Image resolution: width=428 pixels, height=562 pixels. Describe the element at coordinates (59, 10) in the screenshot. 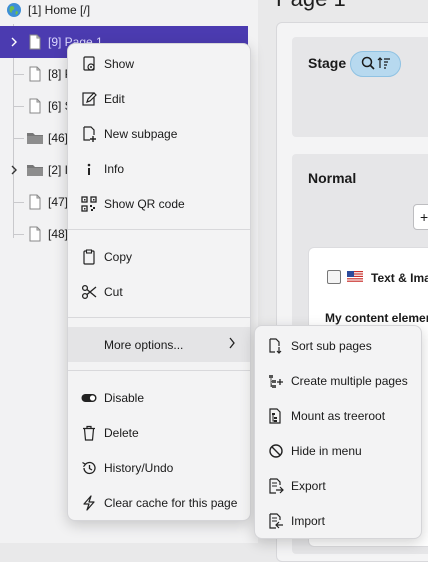

I see `tree-item-label: [1] Home [/]` at that location.